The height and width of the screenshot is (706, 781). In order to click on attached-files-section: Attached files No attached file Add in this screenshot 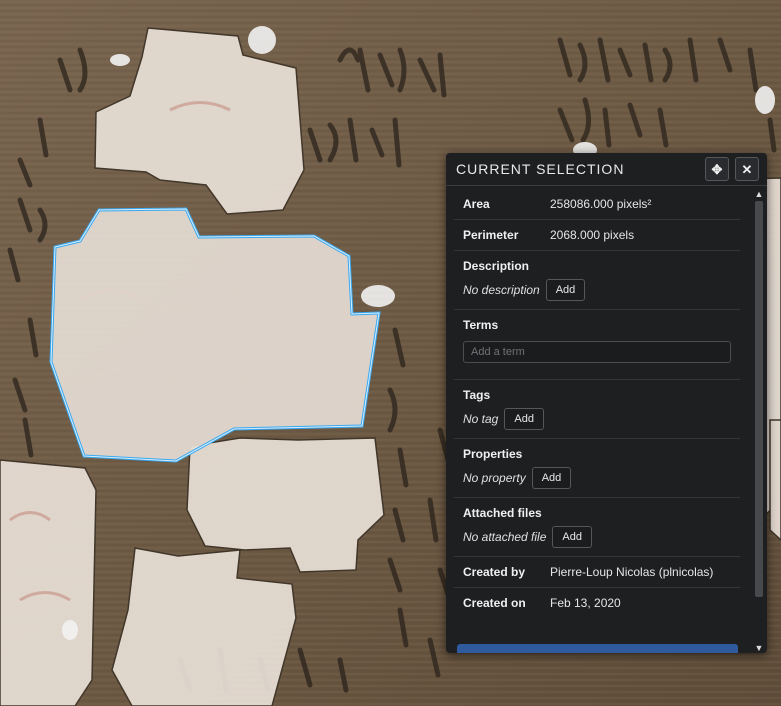, I will do `click(597, 527)`.